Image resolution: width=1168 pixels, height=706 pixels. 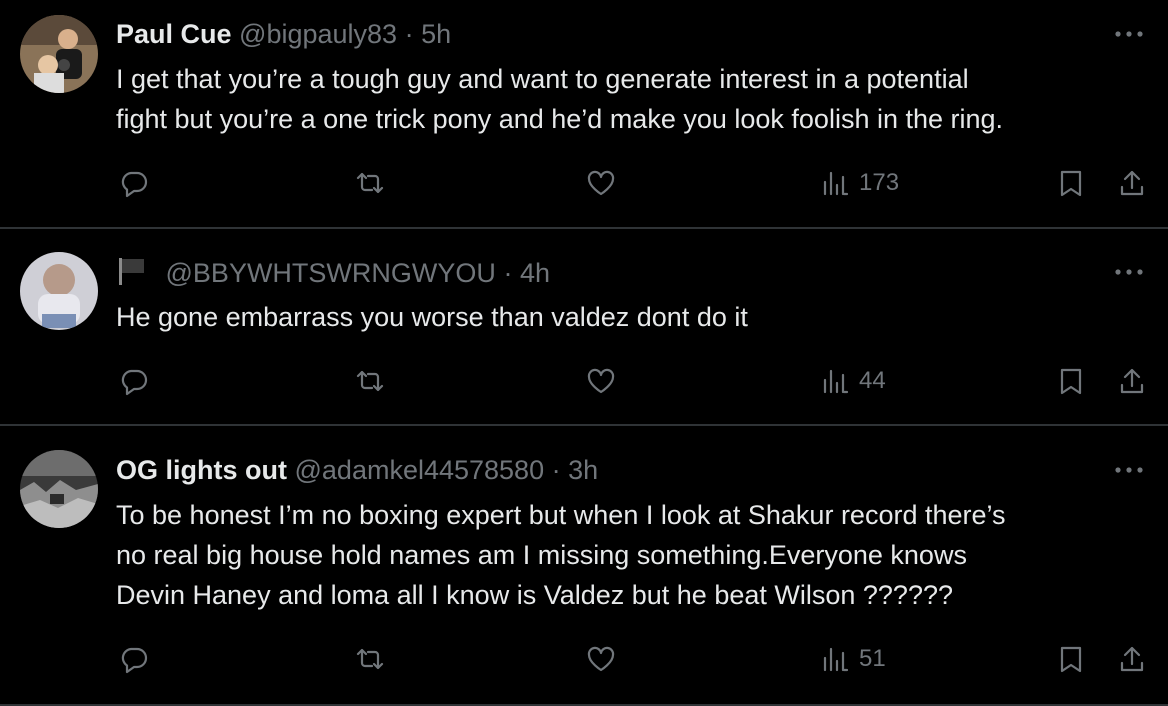 I want to click on view-count: 173, so click(x=879, y=182).